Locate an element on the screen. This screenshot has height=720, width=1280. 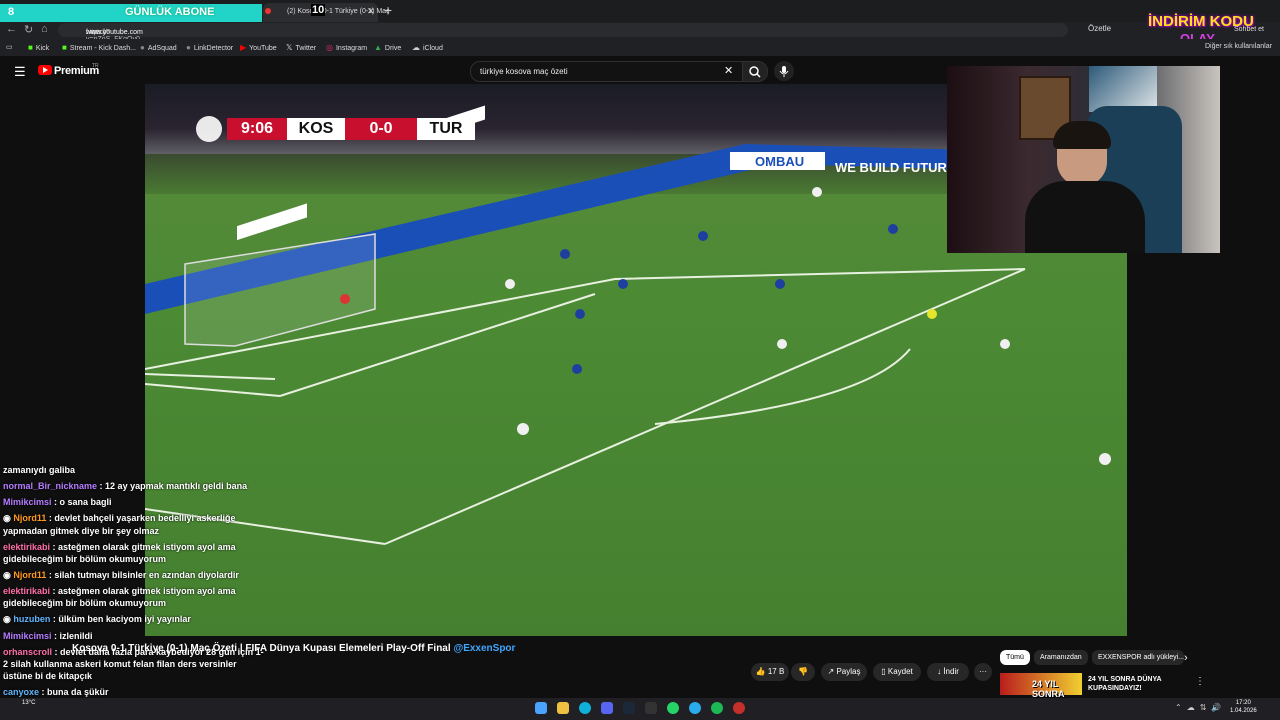
chip-related: Aramanızdan is located at coordinates (1061, 657).